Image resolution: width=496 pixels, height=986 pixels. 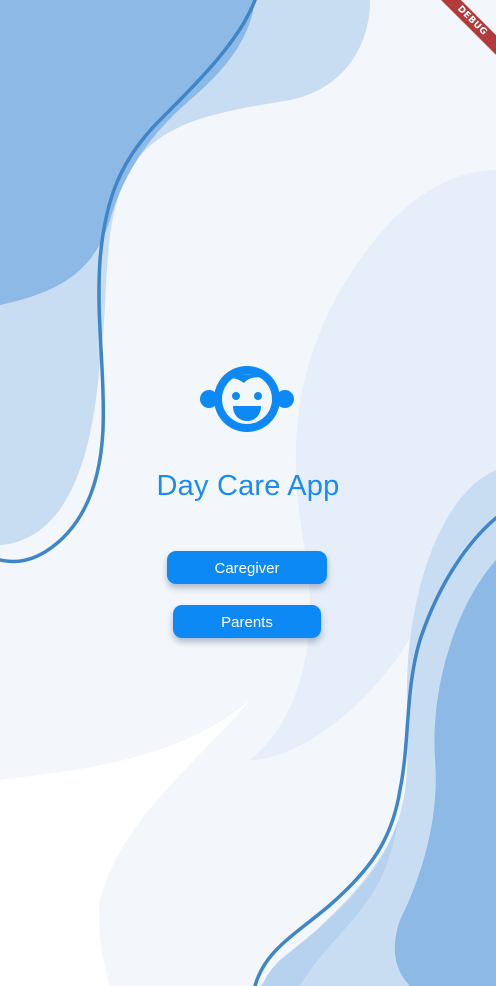 I want to click on app-title: Day Care App, so click(x=248, y=486).